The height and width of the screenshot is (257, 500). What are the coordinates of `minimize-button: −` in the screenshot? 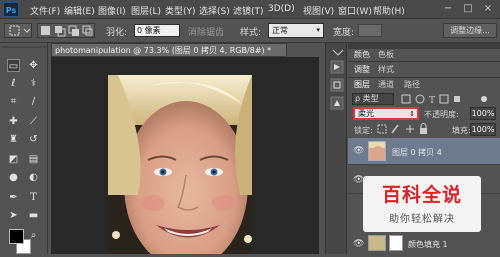 It's located at (448, 8).